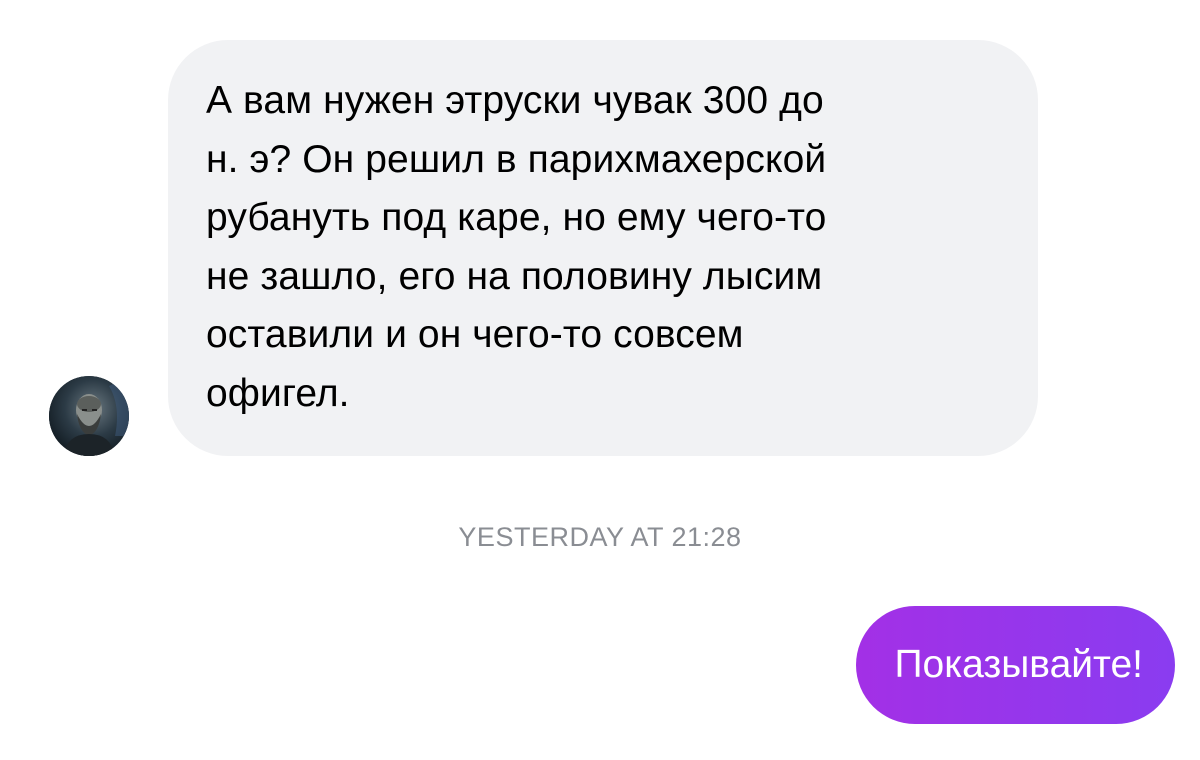  I want to click on message-line: А вам нужен этруски чувак 300 до, so click(515, 100).